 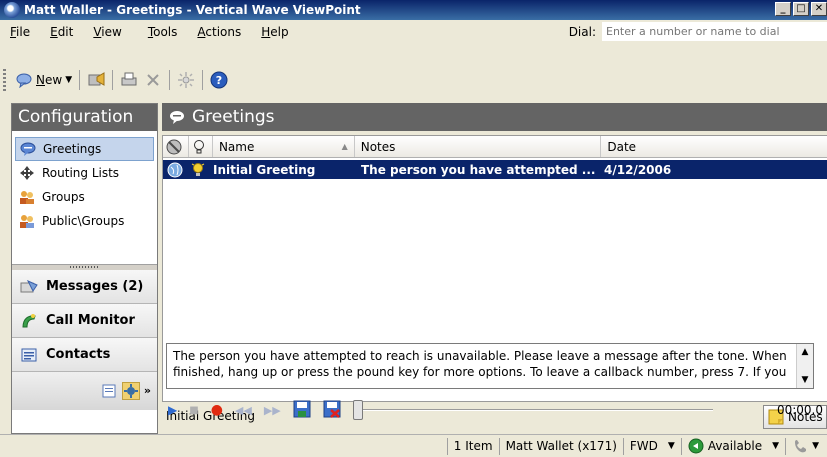 What do you see at coordinates (243, 410) in the screenshot?
I see `rewind-icon: ◀◀` at bounding box center [243, 410].